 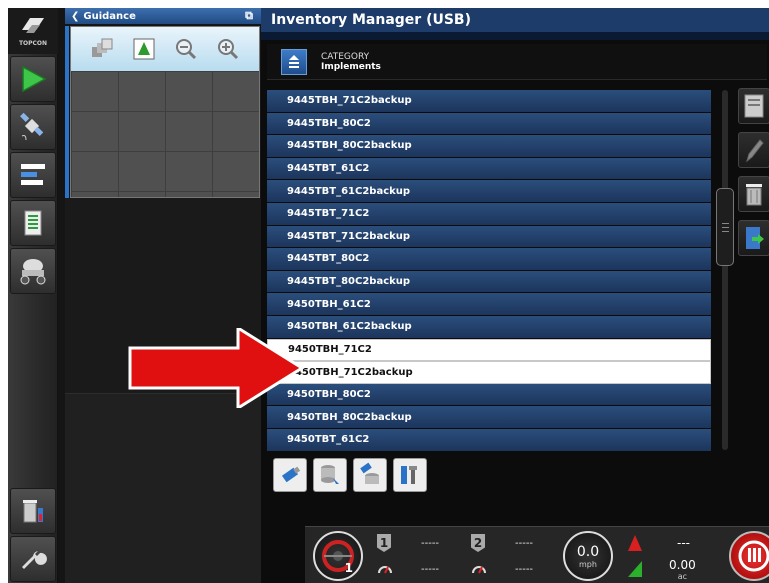 I want to click on red-arrow-icon, so click(x=216, y=368).